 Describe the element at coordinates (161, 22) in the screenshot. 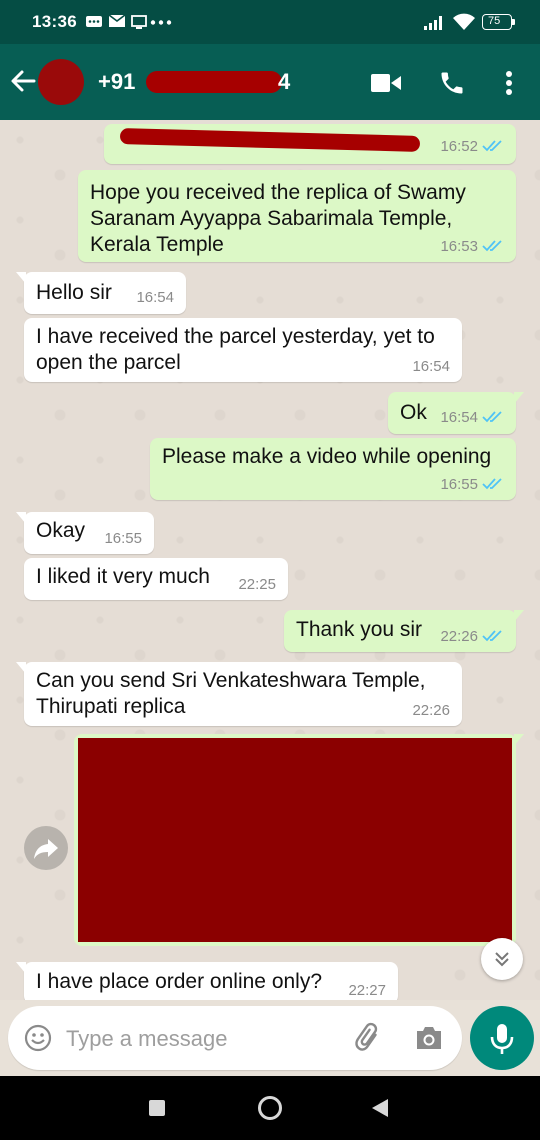

I see `more-notifications-icon` at that location.